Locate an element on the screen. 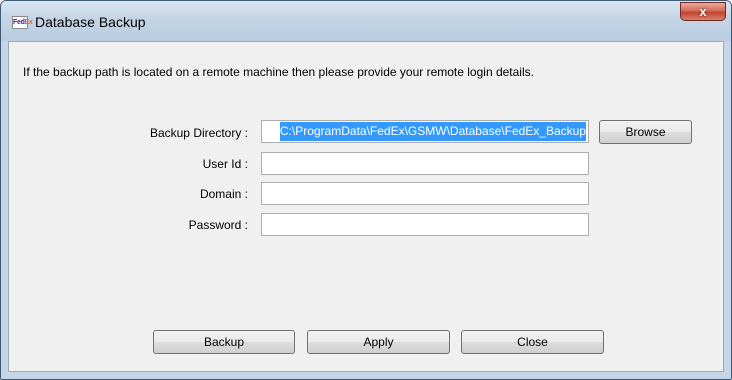 The width and height of the screenshot is (732, 380). password-label: Password : is located at coordinates (218, 225).